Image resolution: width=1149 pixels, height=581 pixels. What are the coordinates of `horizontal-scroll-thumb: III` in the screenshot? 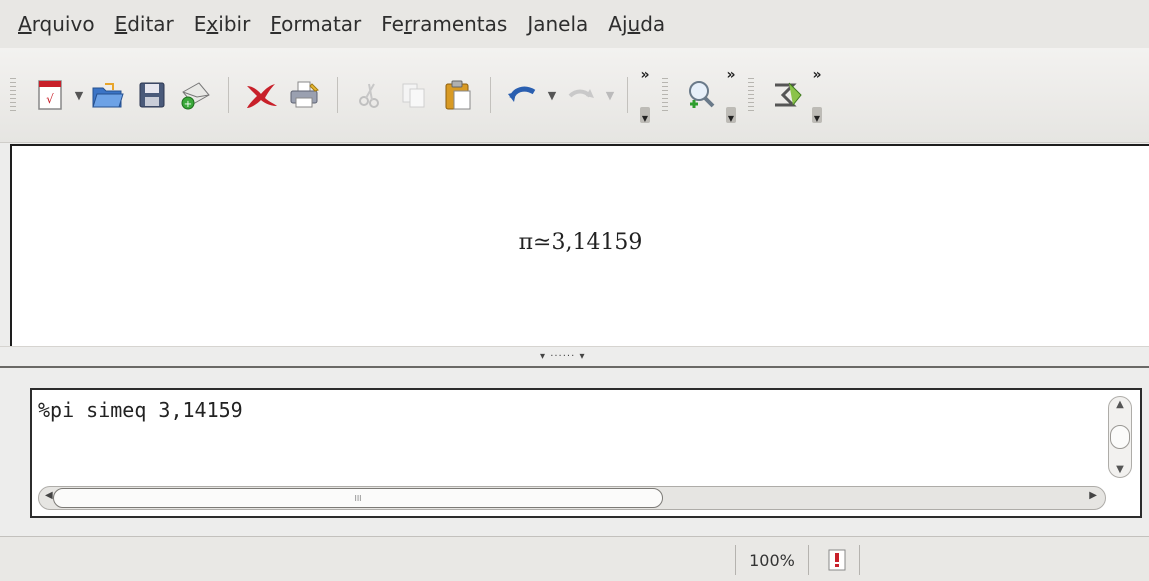 It's located at (358, 498).